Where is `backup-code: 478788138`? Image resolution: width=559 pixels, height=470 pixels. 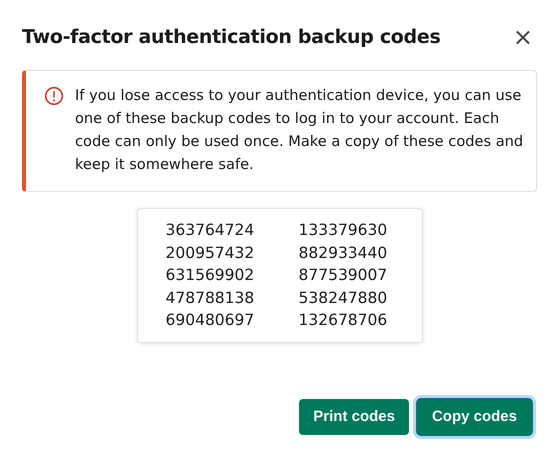
backup-code: 478788138 is located at coordinates (211, 298).